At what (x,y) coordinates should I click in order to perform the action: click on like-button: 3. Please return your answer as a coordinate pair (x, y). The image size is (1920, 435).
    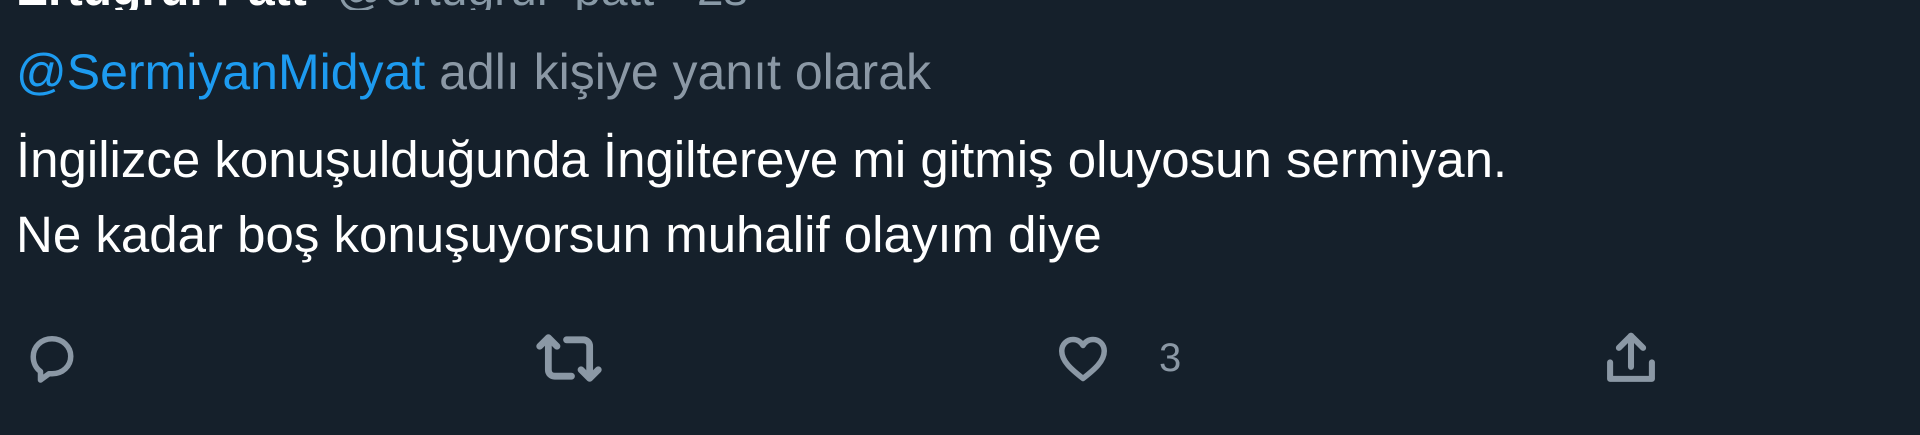
    Looking at the image, I should click on (1117, 358).